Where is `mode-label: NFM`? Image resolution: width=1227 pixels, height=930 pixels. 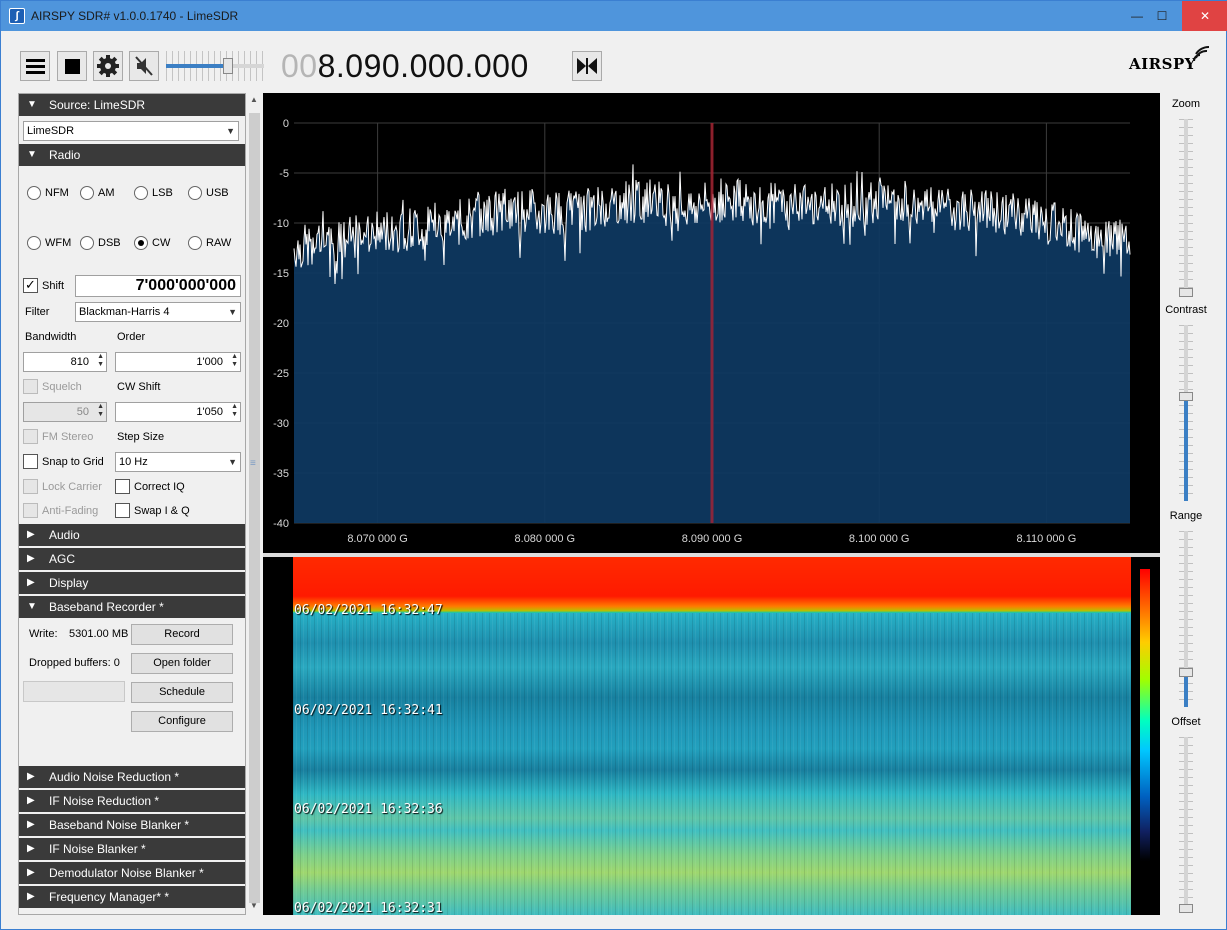 mode-label: NFM is located at coordinates (57, 193).